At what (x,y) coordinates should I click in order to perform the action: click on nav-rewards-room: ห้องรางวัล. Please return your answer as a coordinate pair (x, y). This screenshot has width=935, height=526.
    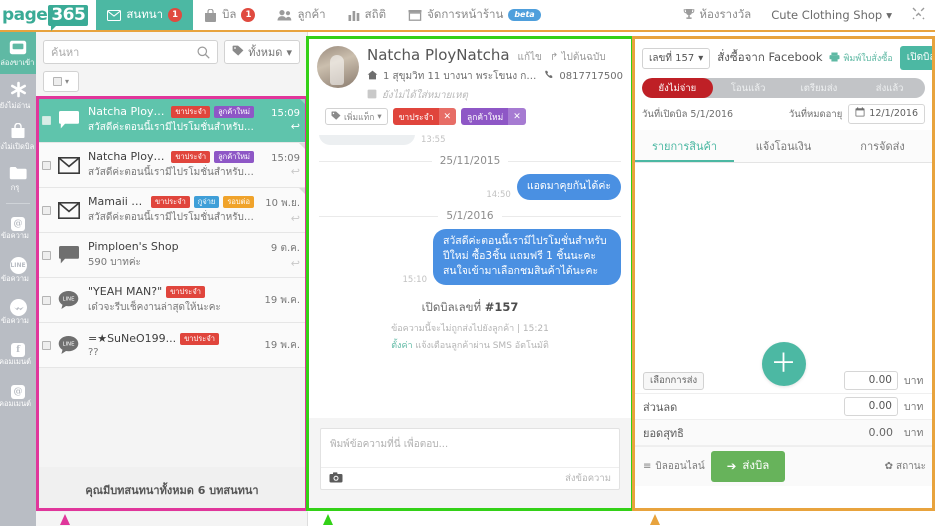
    Looking at the image, I should click on (717, 15).